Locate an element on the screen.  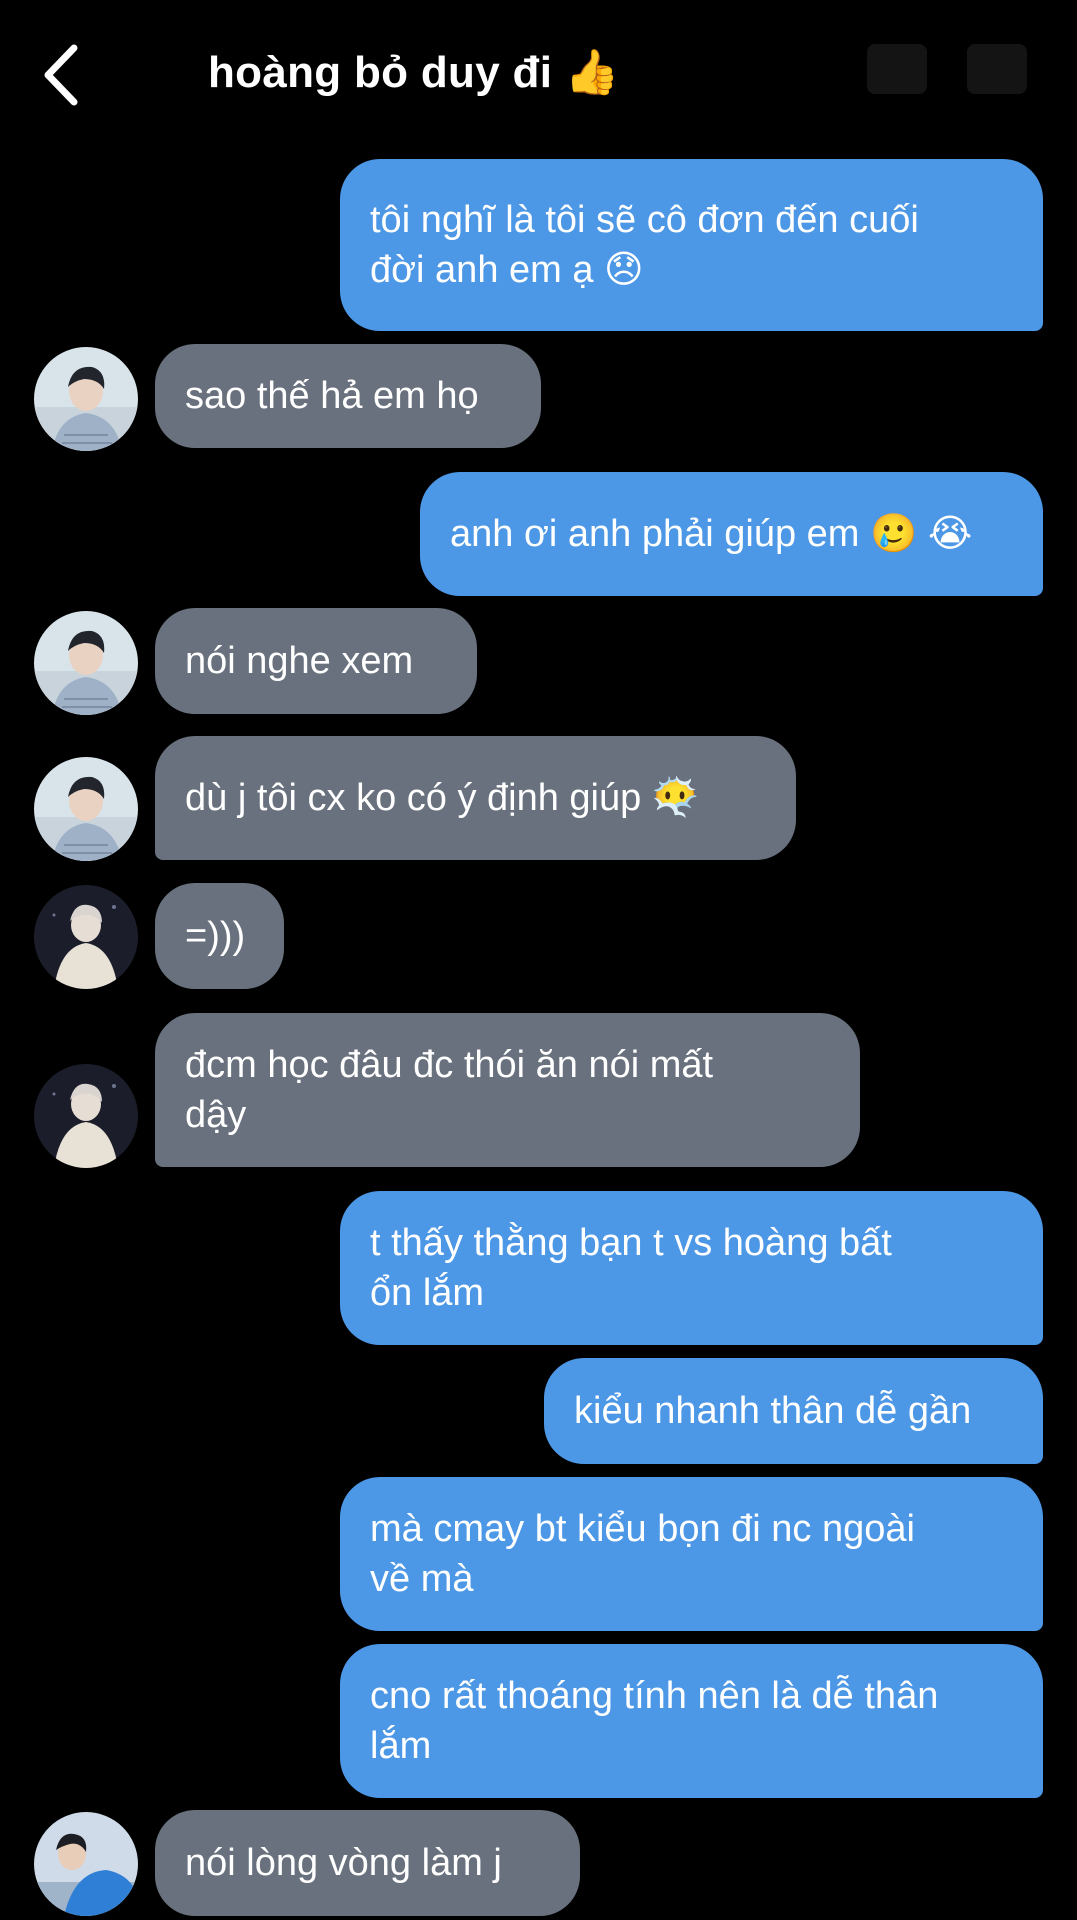
header-actions is located at coordinates (947, 69).